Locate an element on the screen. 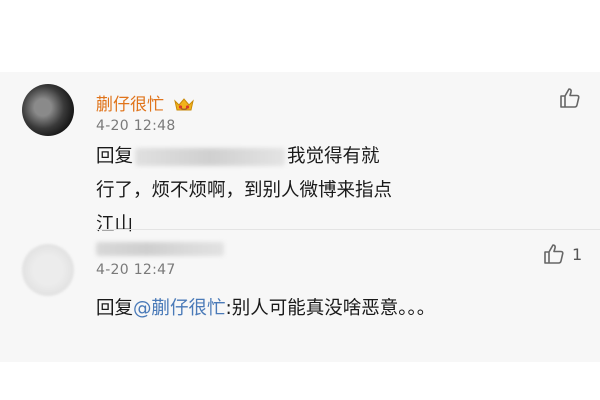 Image resolution: width=600 pixels, height=400 pixels. username: 蒯仔很忙 is located at coordinates (145, 102).